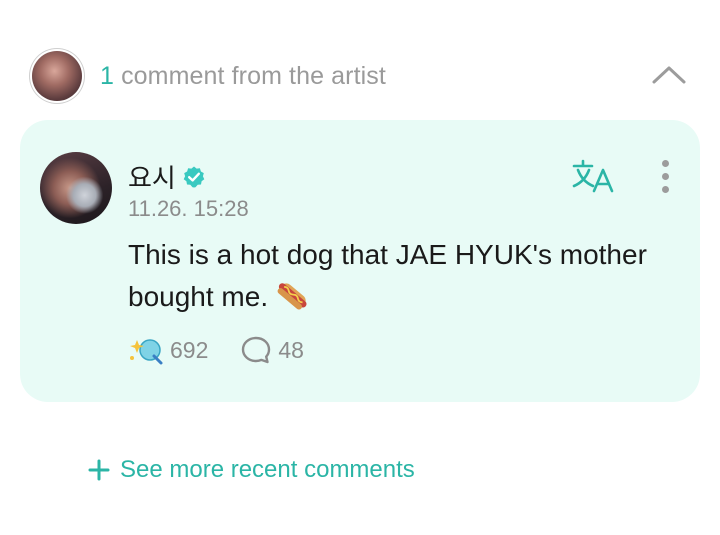  What do you see at coordinates (216, 350) in the screenshot?
I see `comment-stats: 692 48` at bounding box center [216, 350].